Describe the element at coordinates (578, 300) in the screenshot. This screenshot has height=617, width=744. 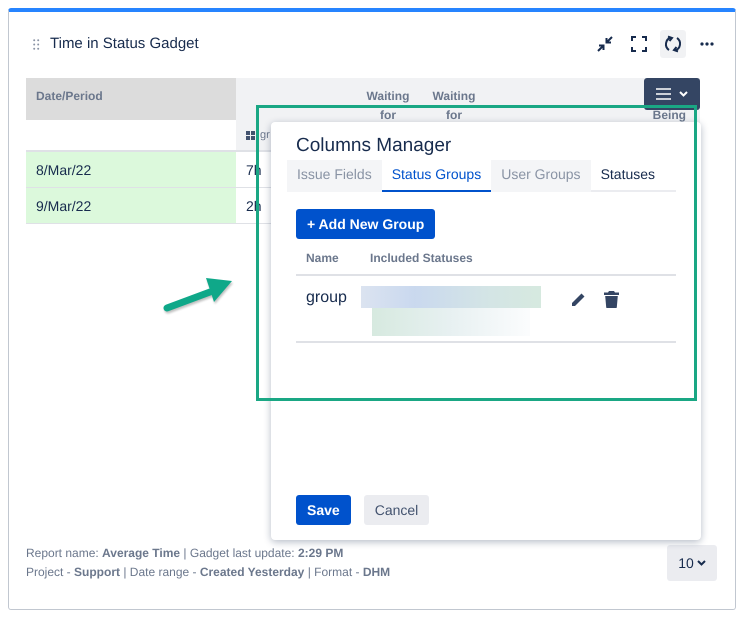
I see `edit-icon` at that location.